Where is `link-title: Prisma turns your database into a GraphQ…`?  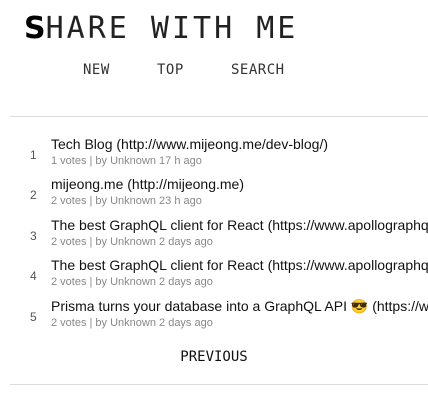
link-title: Prisma turns your database into a GraphQ… is located at coordinates (239, 306).